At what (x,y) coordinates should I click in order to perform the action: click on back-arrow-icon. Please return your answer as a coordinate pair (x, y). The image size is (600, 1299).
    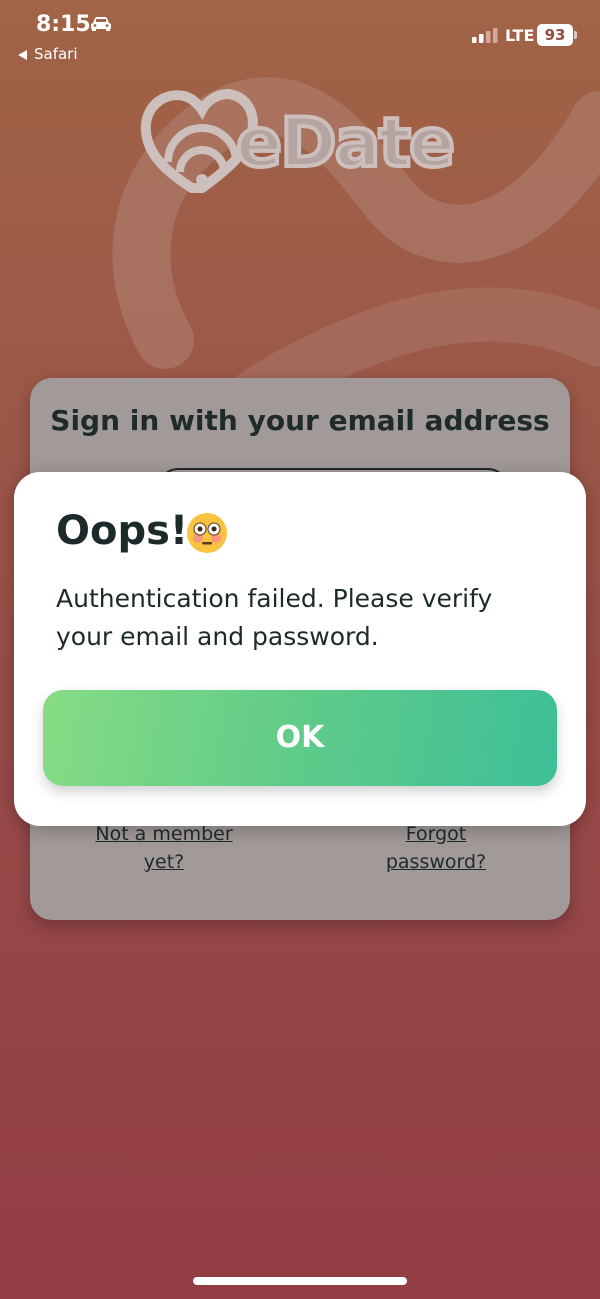
    Looking at the image, I should click on (22, 55).